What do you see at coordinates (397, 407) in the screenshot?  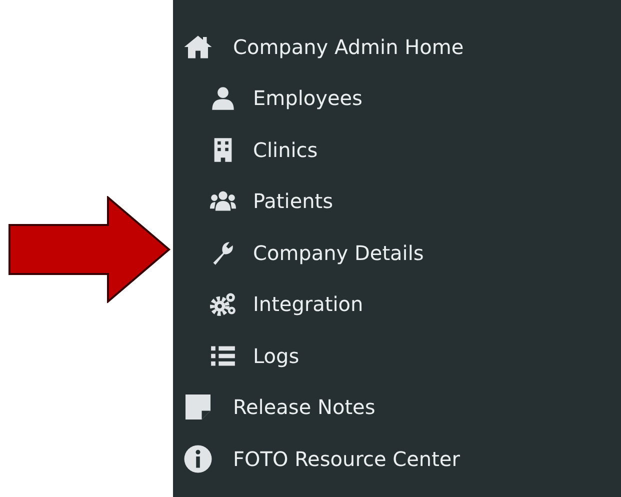 I see `menu-item: Release Notes` at bounding box center [397, 407].